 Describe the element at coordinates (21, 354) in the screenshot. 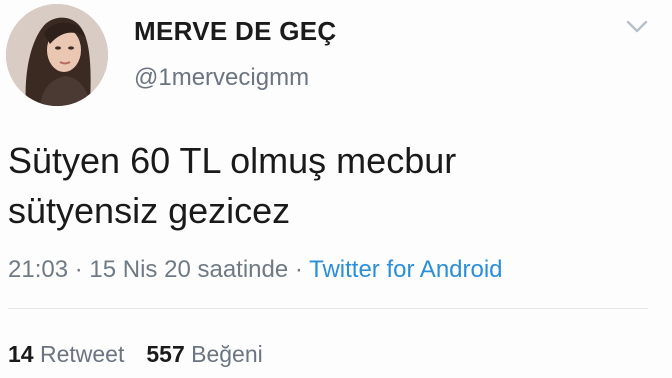

I see `retweet-count: 14` at that location.